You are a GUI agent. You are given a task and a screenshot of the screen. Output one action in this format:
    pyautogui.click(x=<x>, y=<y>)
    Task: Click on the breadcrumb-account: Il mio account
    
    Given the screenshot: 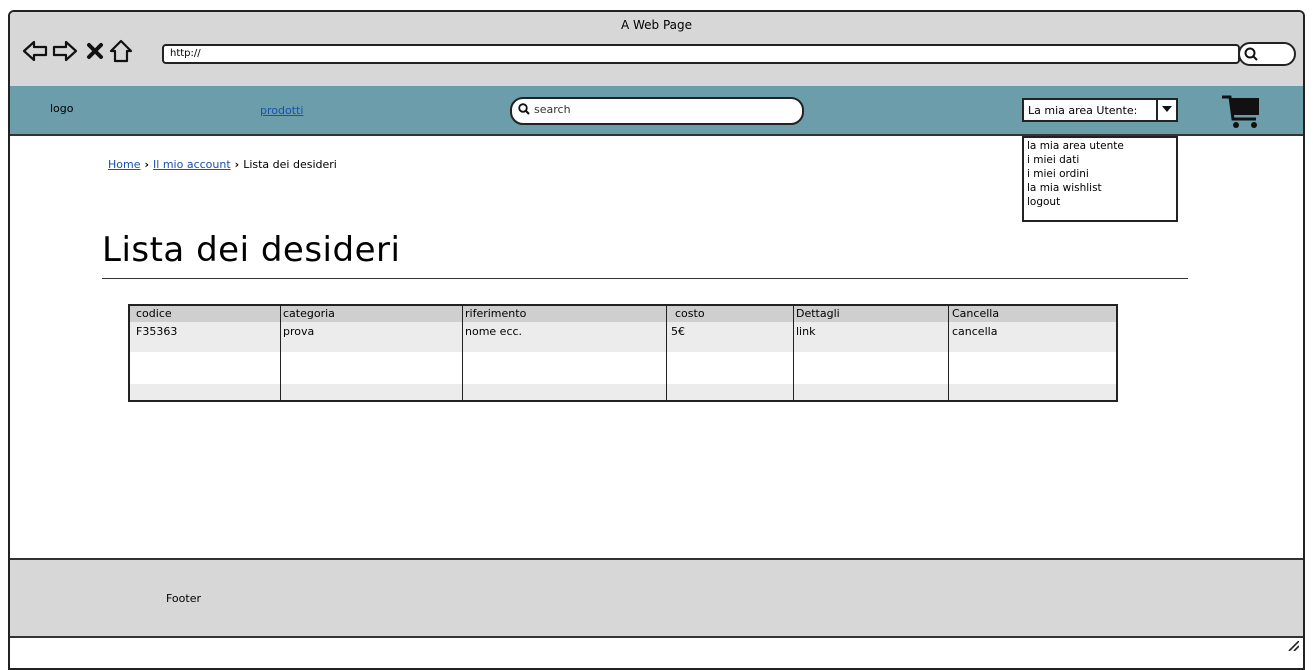 What is the action you would take?
    pyautogui.click(x=192, y=164)
    